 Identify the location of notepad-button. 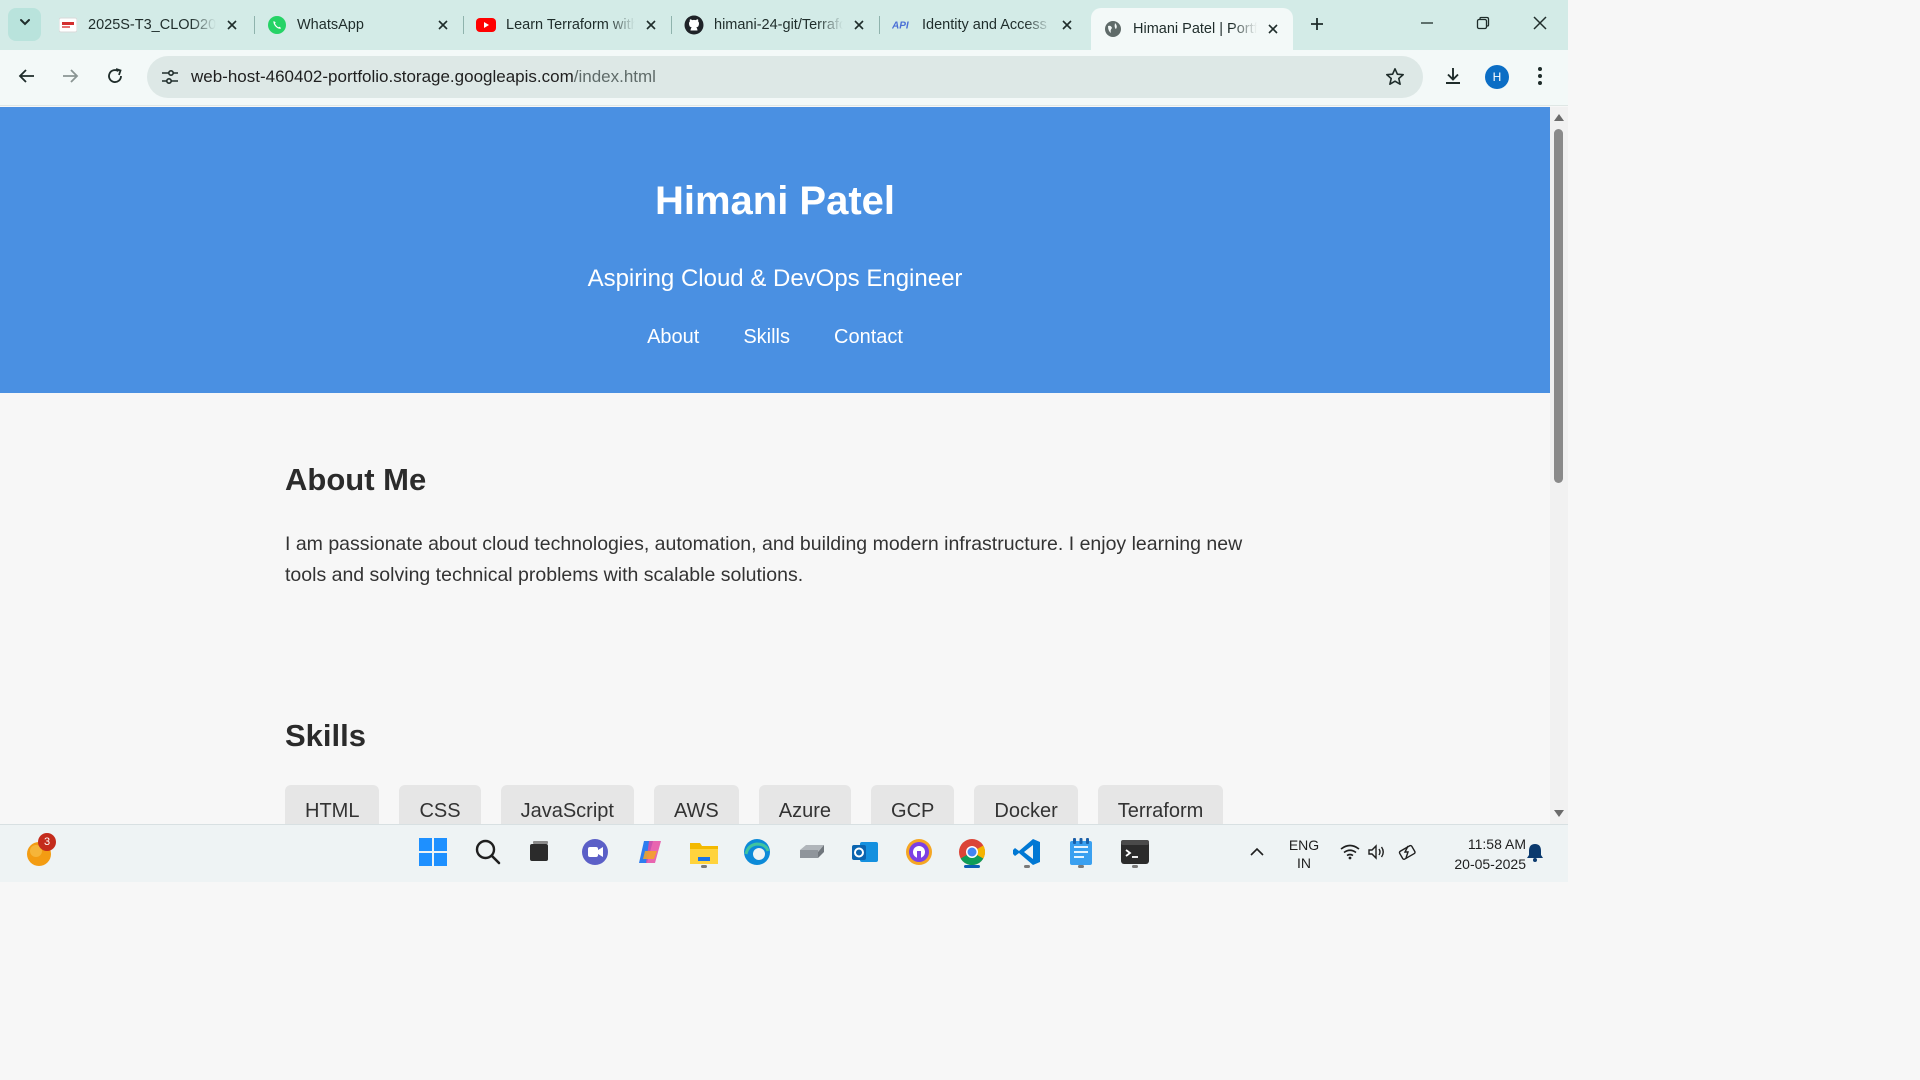
(1081, 854).